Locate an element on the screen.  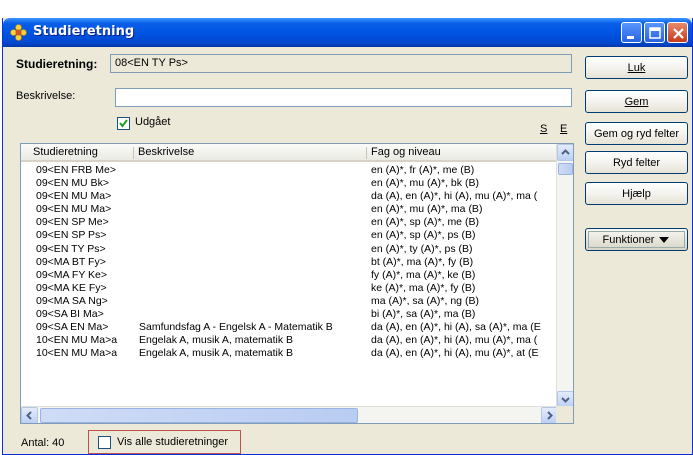
hjaelp-button: Hjælp is located at coordinates (636, 193).